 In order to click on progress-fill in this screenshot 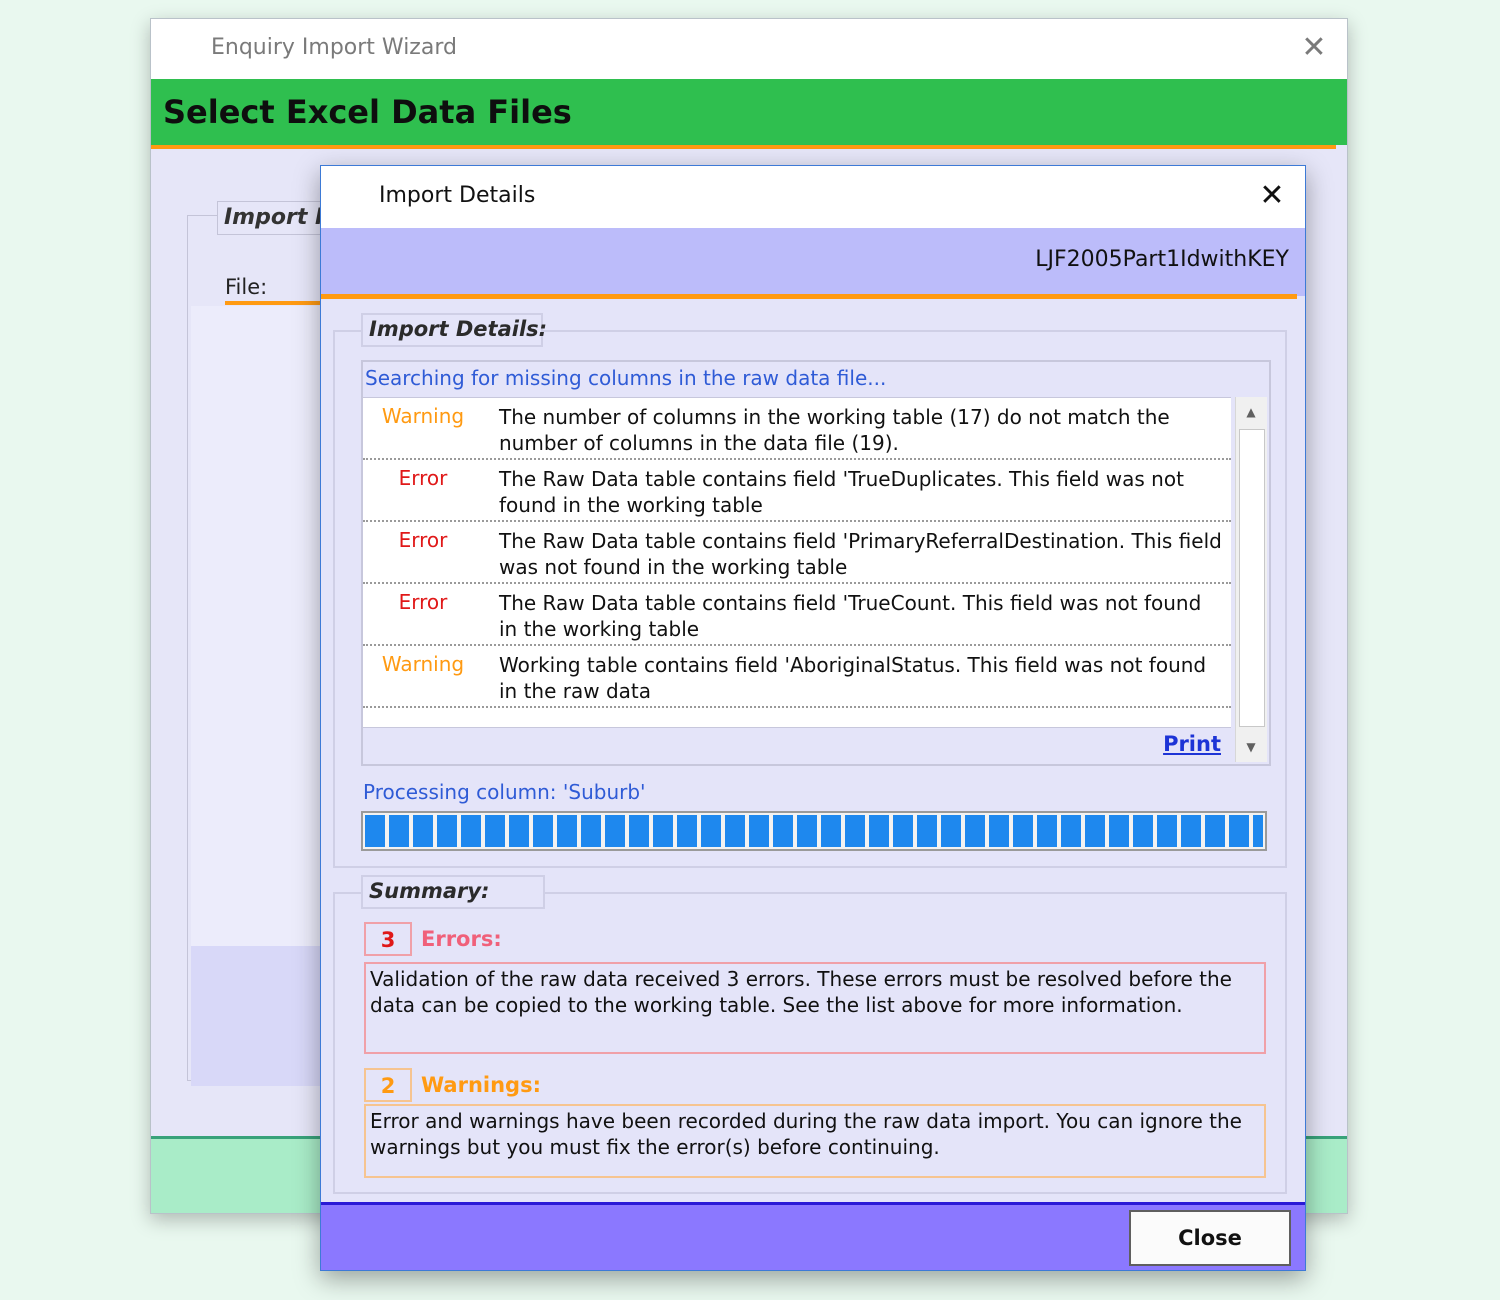, I will do `click(814, 831)`.